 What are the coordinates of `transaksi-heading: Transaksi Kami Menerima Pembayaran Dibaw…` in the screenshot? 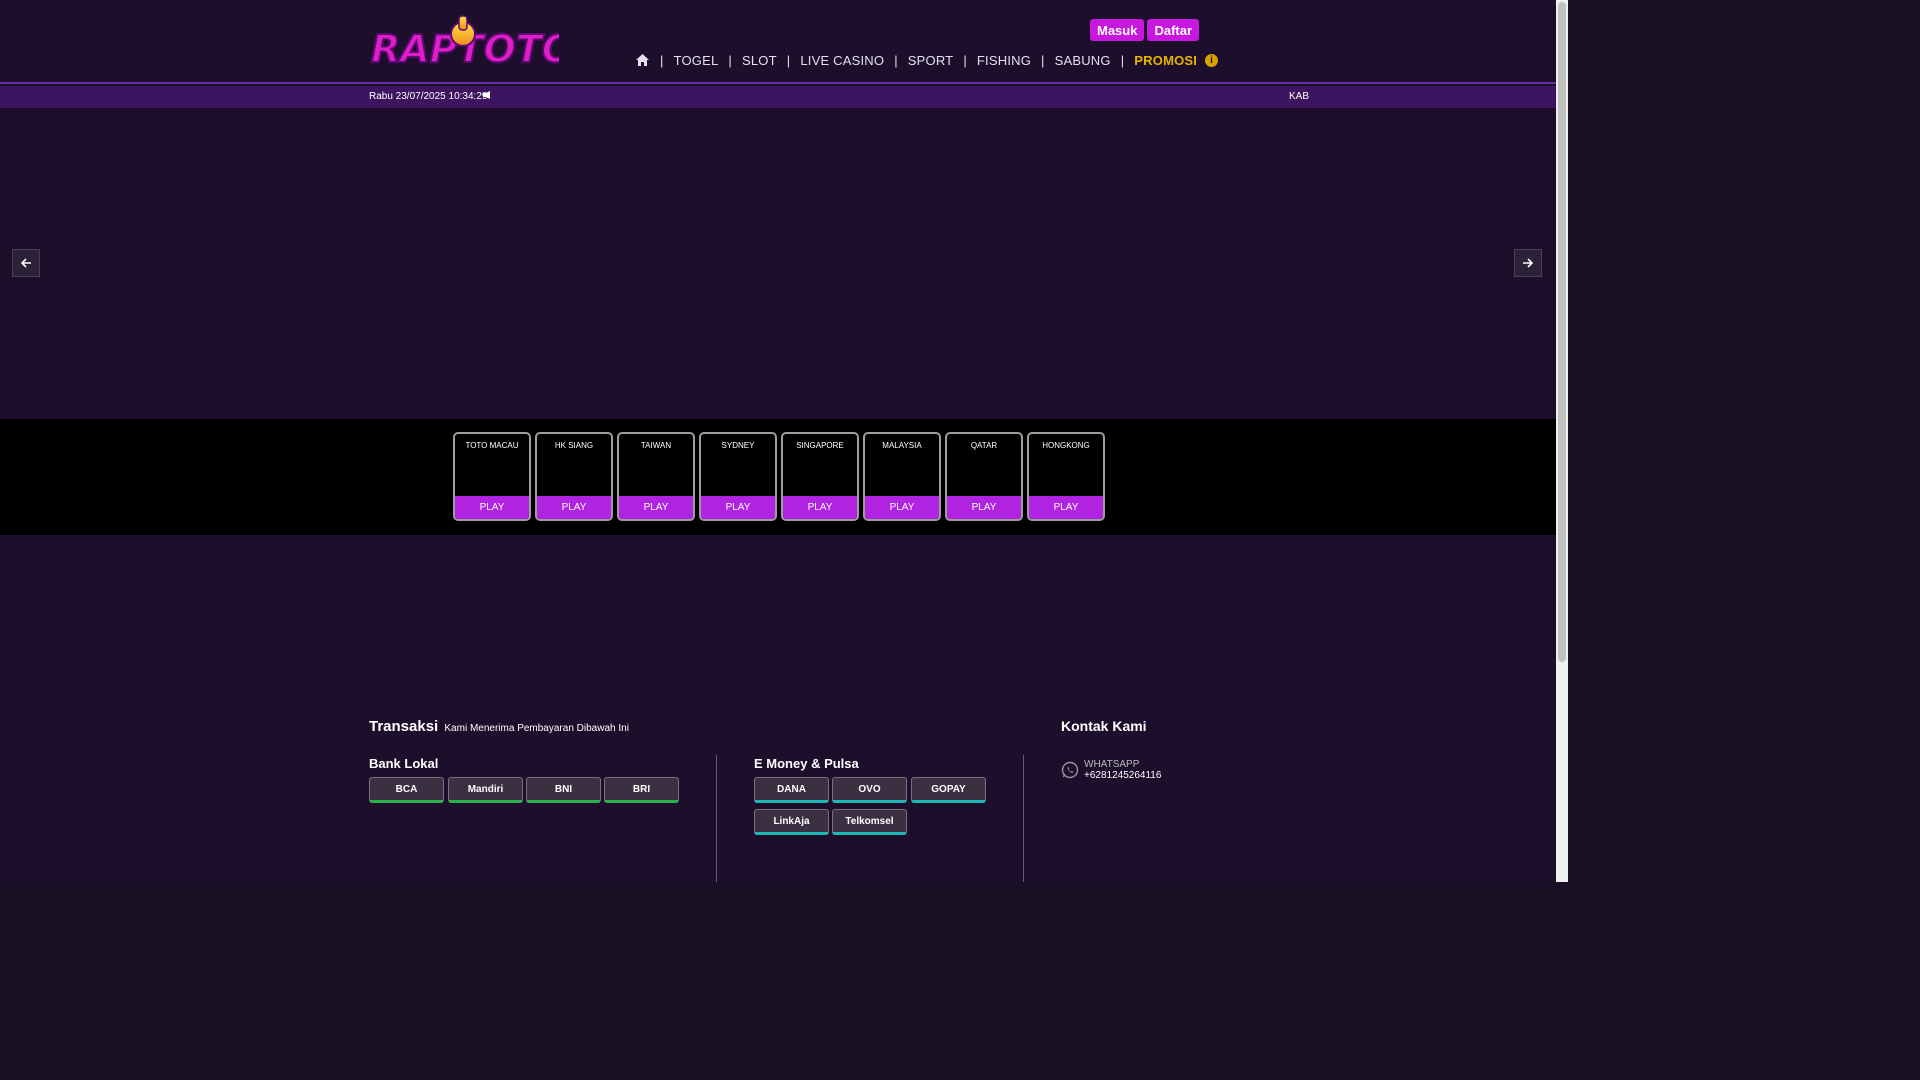 It's located at (499, 726).